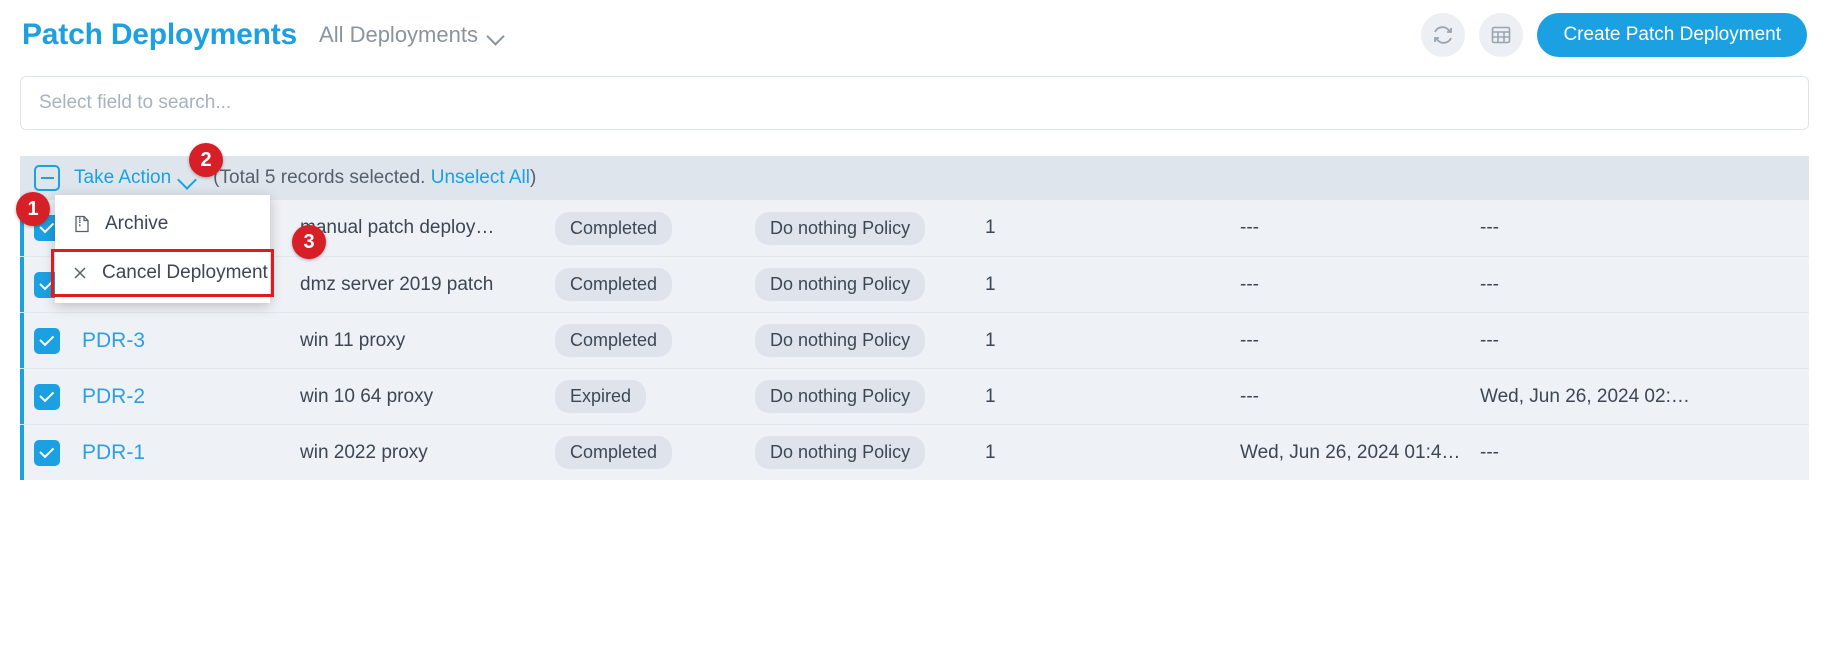  What do you see at coordinates (397, 284) in the screenshot?
I see `row-name: dmz server 2019 patch` at bounding box center [397, 284].